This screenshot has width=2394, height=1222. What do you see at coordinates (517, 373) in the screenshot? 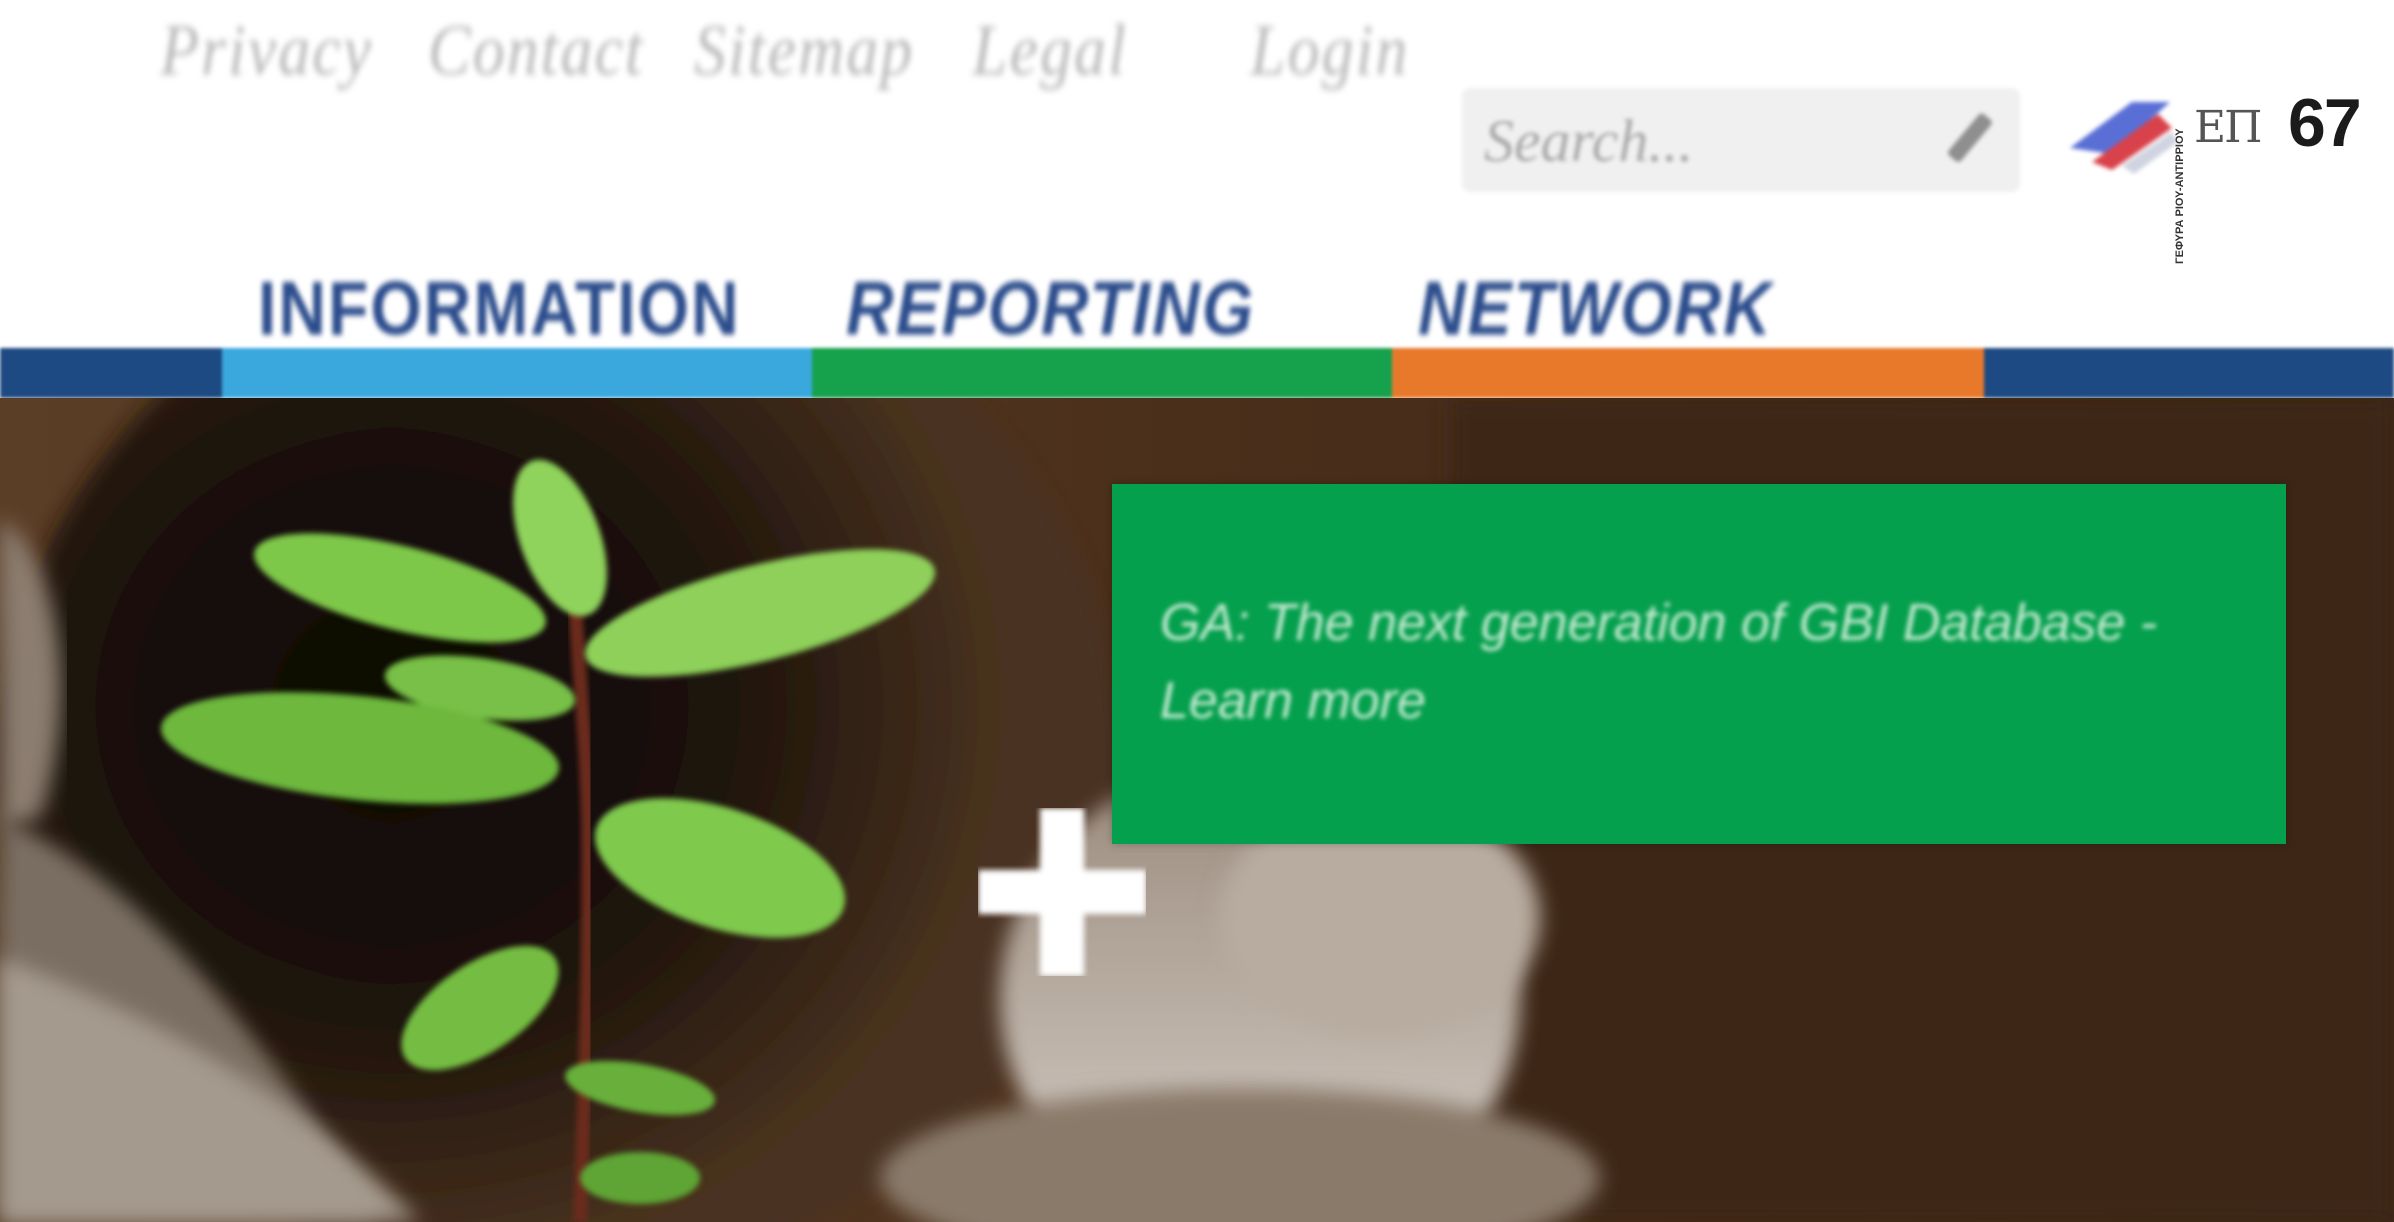
I see `band-segment-information` at bounding box center [517, 373].